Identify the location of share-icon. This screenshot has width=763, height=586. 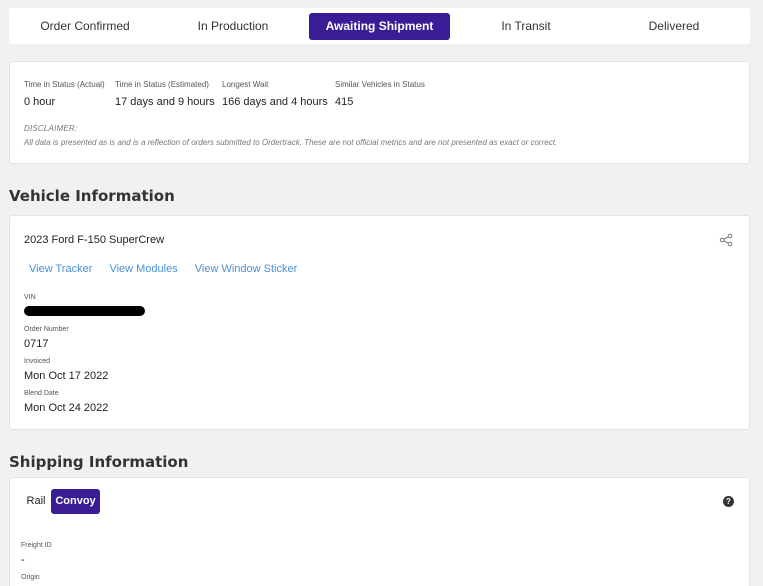
(726, 240).